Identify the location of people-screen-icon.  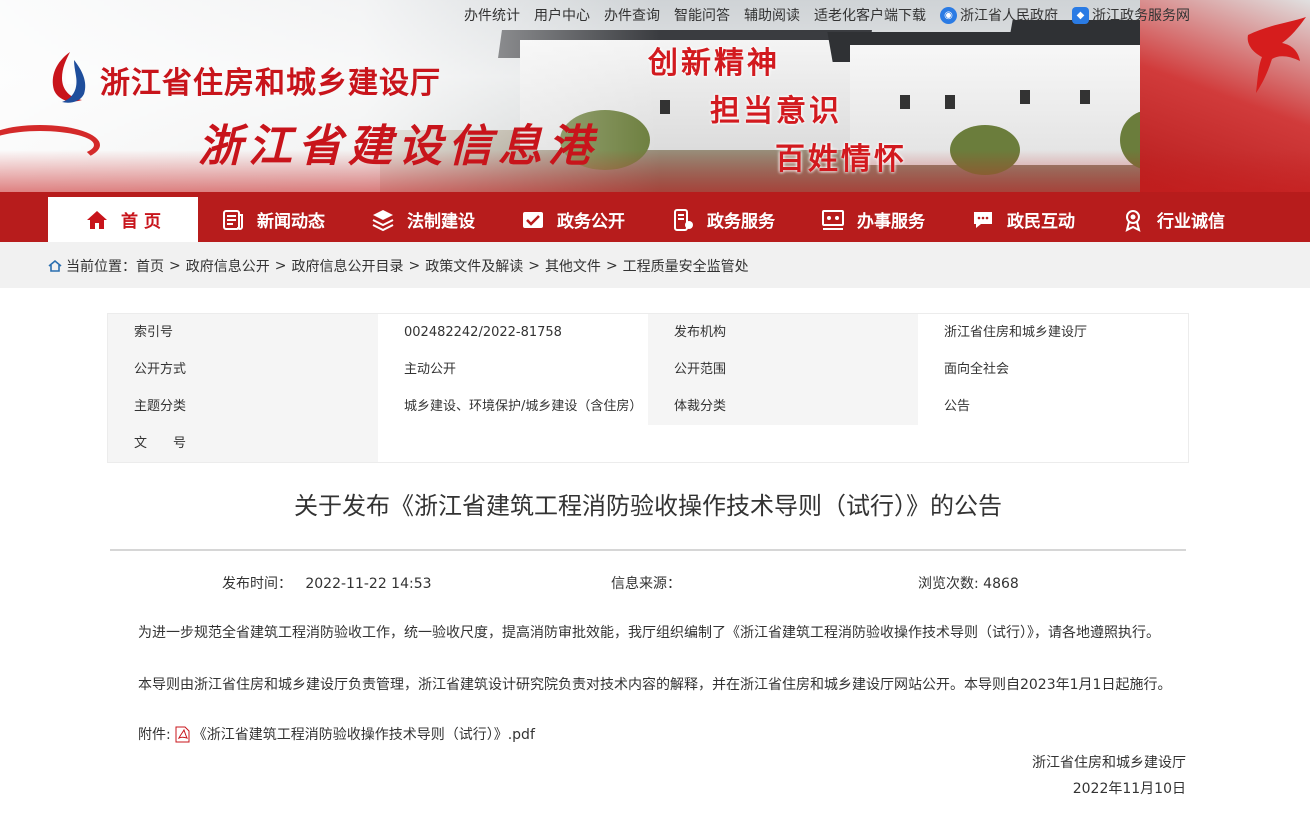
(833, 219).